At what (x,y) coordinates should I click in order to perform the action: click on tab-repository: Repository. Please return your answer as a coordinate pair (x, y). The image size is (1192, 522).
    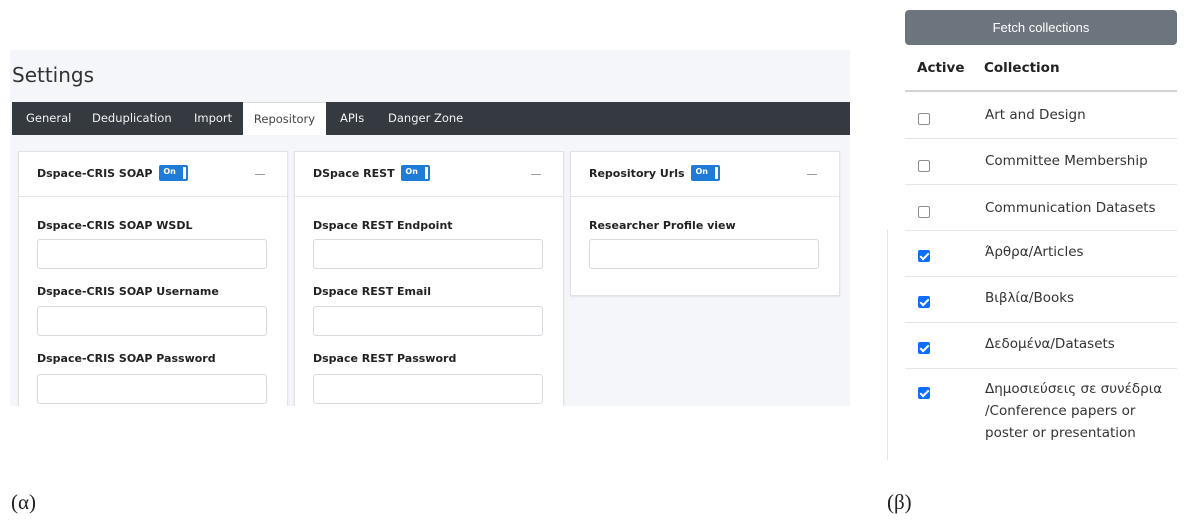
    Looking at the image, I should click on (284, 118).